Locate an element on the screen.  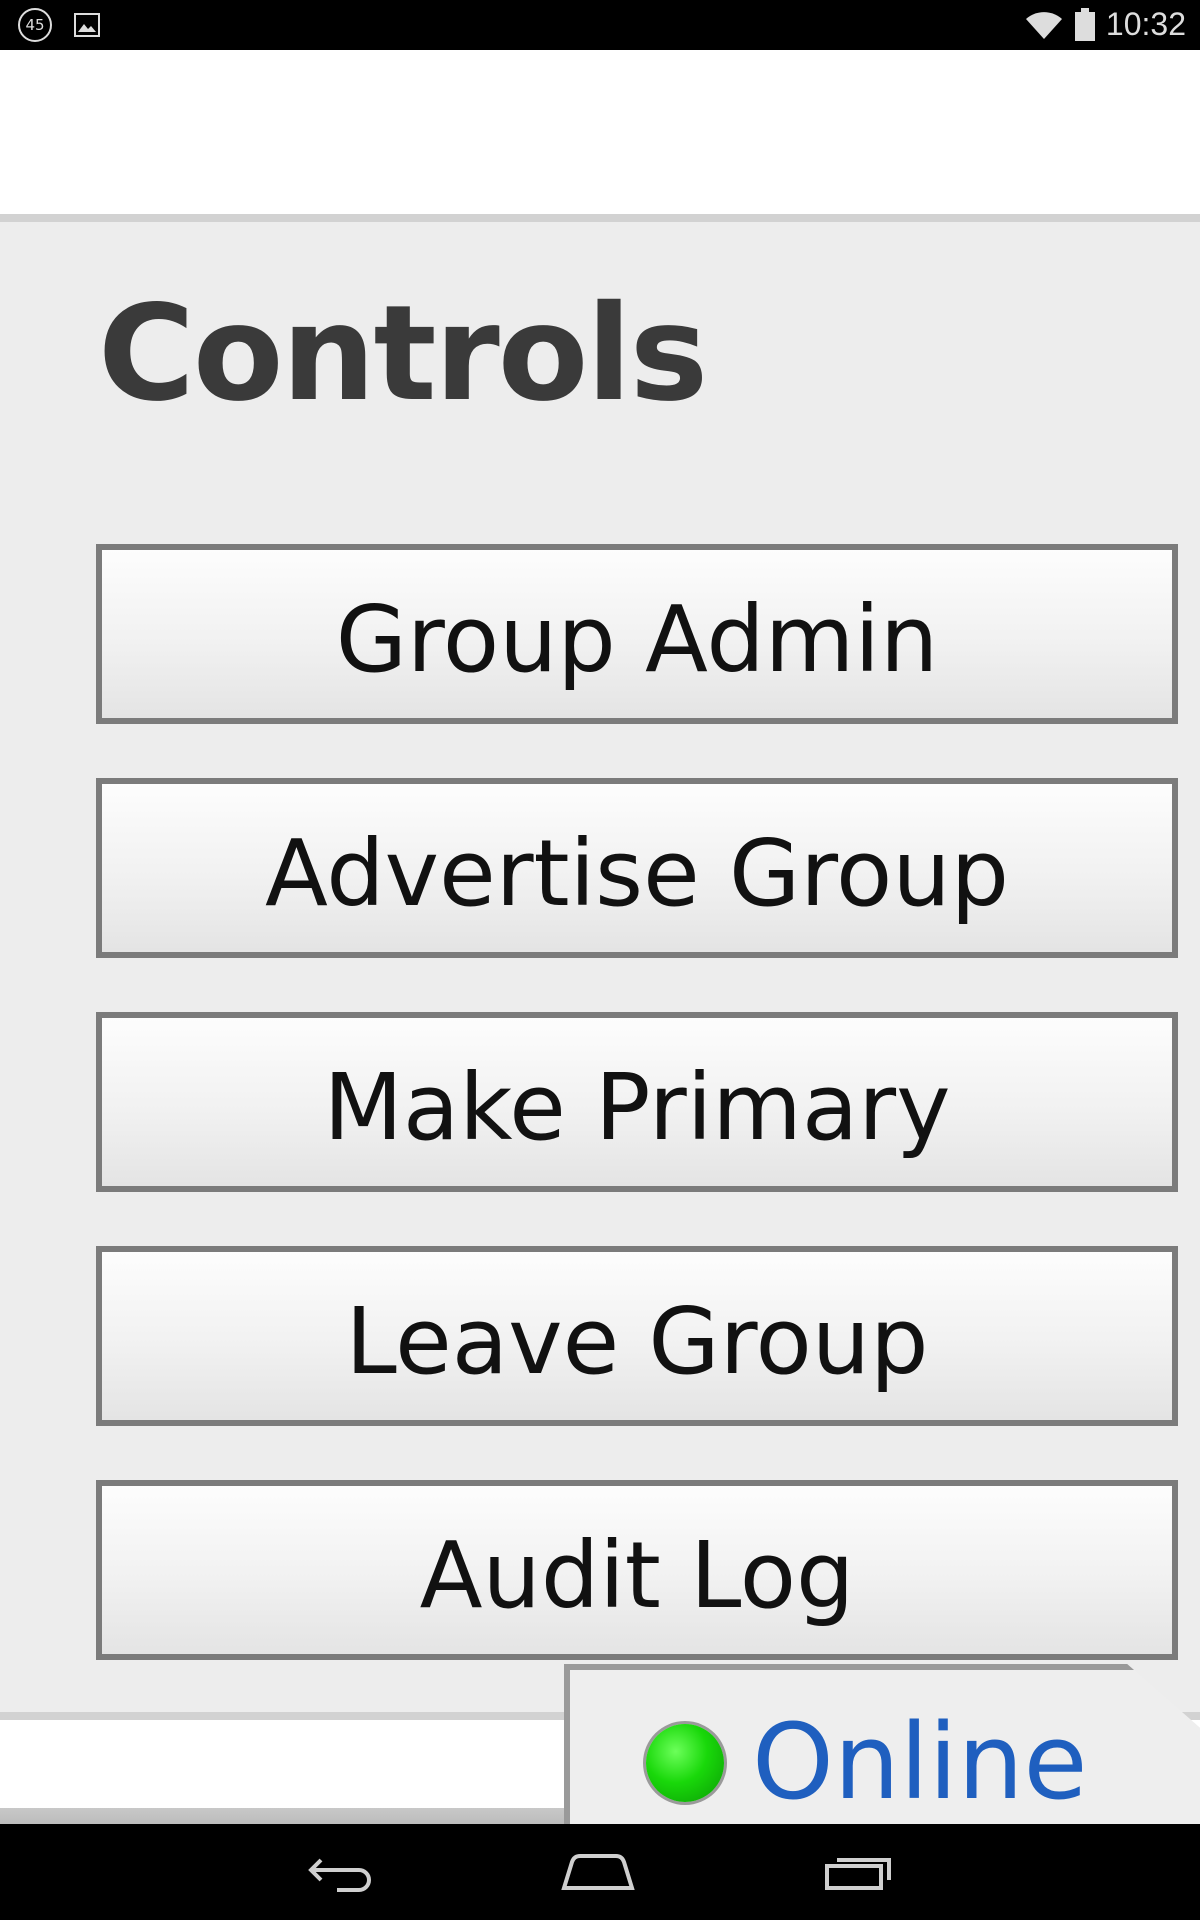
online-indicator-icon is located at coordinates (685, 1763).